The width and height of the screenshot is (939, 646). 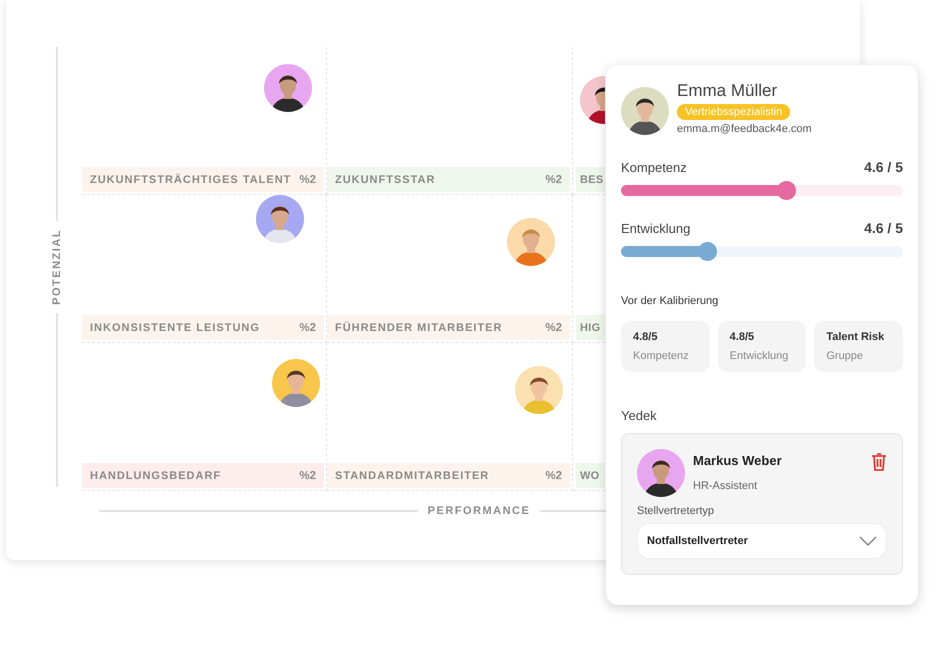 What do you see at coordinates (868, 541) in the screenshot?
I see `chevron-icon` at bounding box center [868, 541].